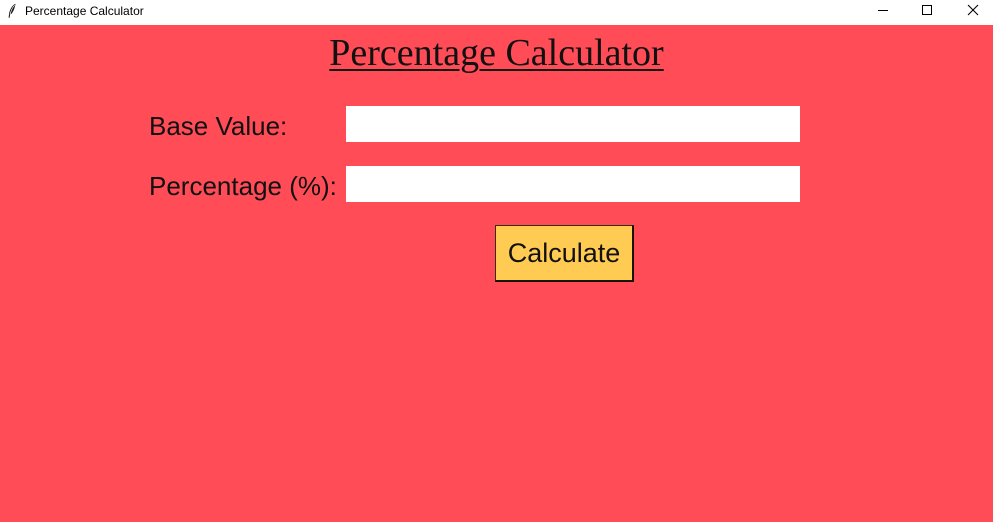  Describe the element at coordinates (573, 184) in the screenshot. I see `percentage-input` at that location.